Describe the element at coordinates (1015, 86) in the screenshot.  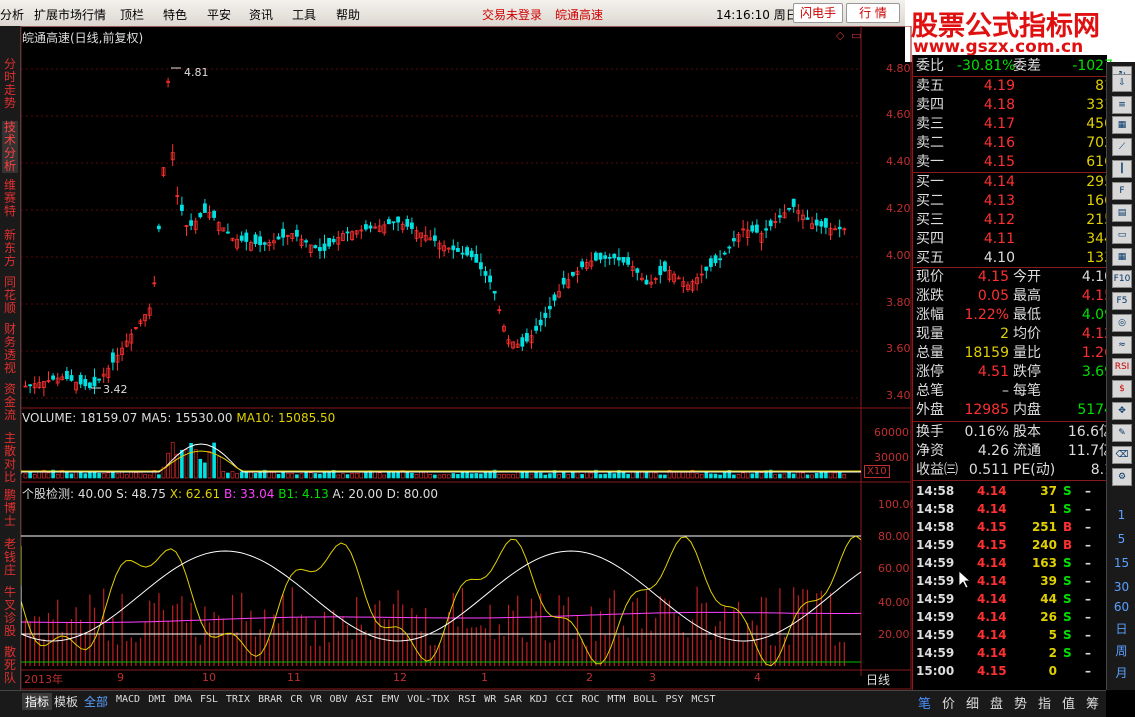
I see `ask-row: 卖五 4.19 81` at that location.